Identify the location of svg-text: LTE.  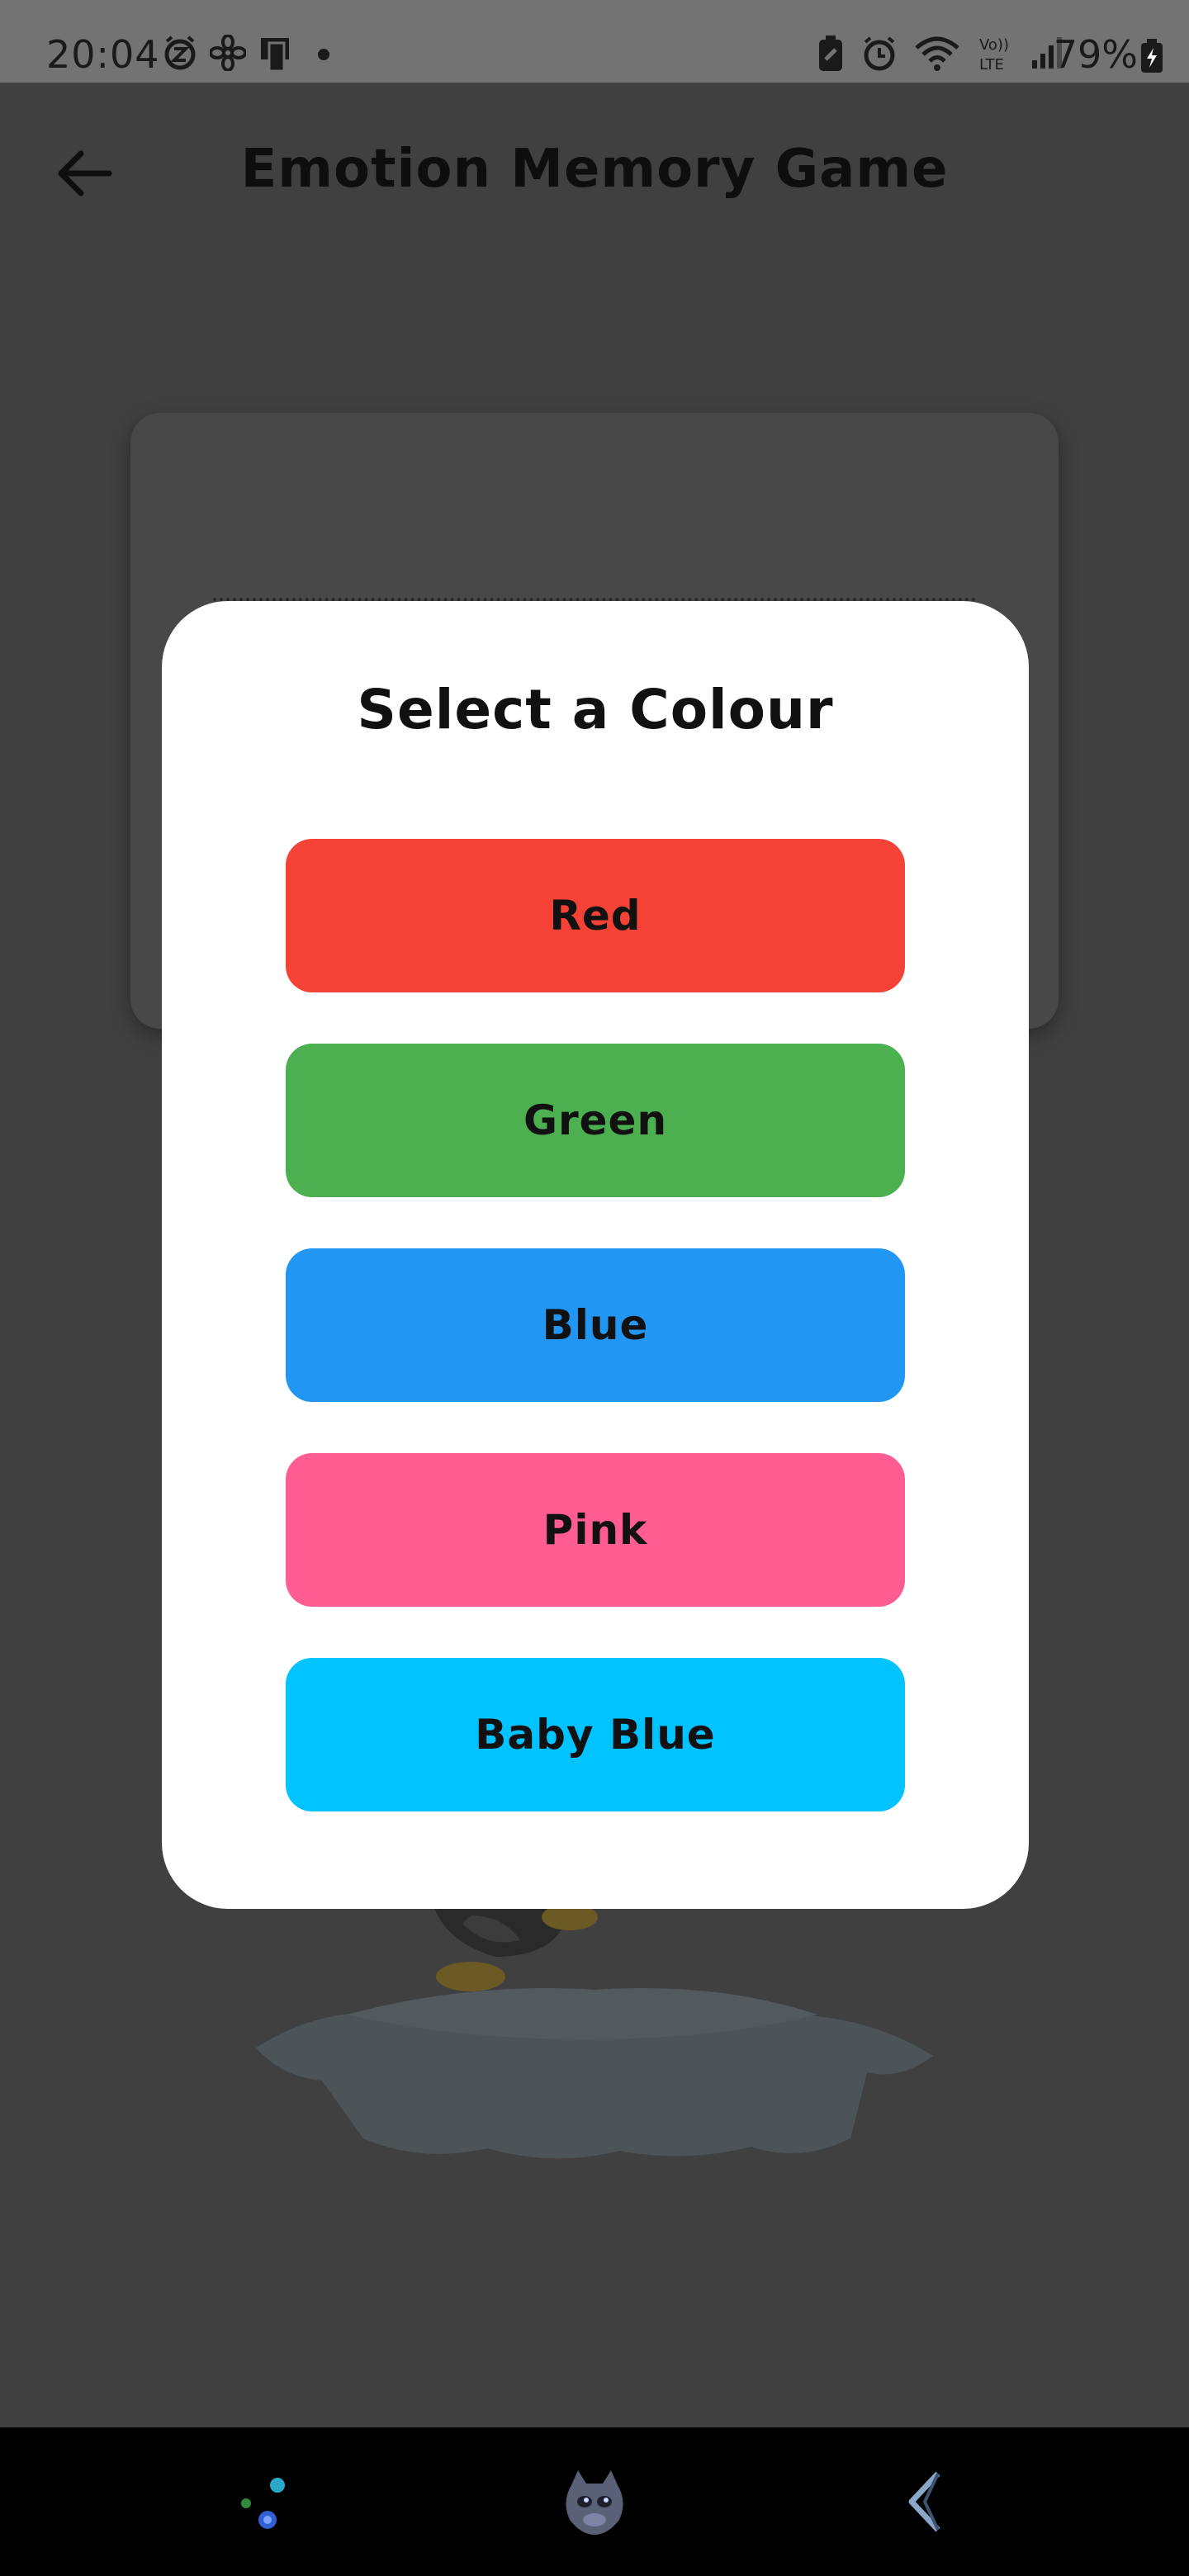
(991, 64).